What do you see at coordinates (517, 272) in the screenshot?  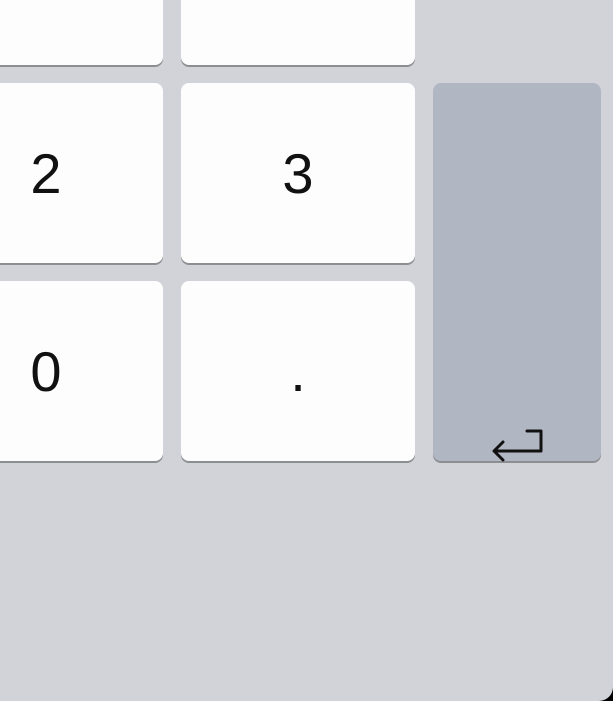 I see `enter-key` at bounding box center [517, 272].